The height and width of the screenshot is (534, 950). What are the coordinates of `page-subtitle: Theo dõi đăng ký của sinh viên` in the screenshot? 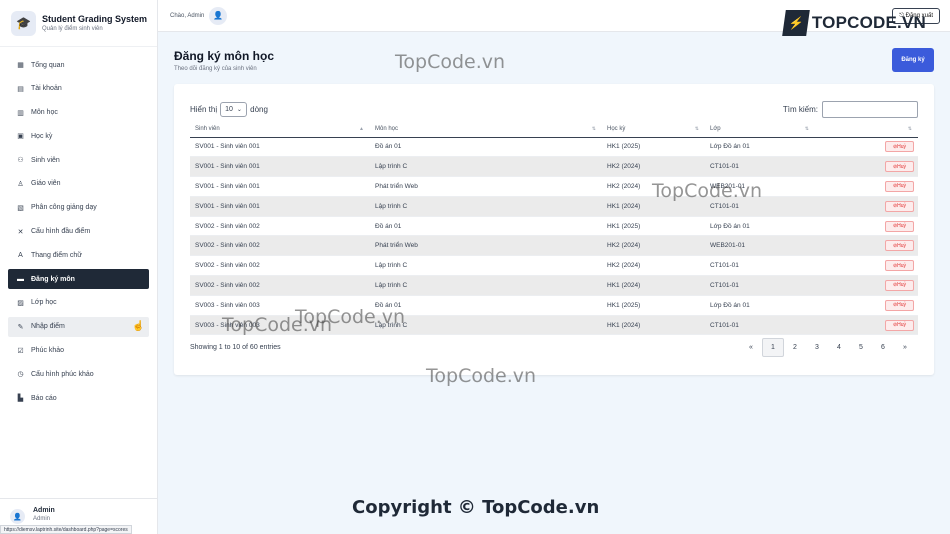 It's located at (215, 69).